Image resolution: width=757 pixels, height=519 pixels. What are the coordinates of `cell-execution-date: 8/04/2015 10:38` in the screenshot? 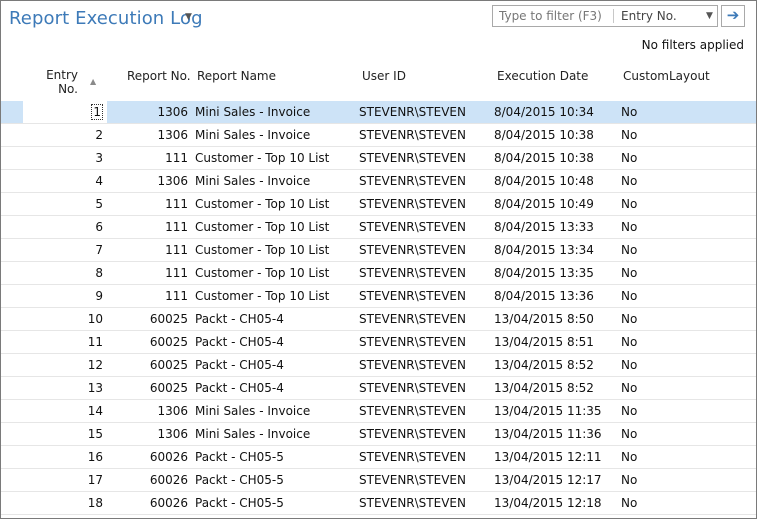 It's located at (544, 135).